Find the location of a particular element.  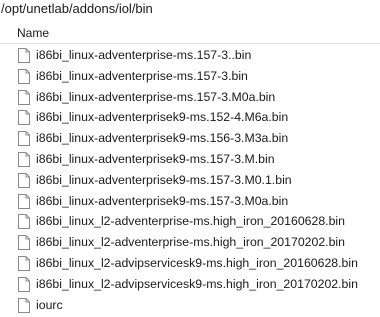

column-header-name: Name is located at coordinates (33, 33).